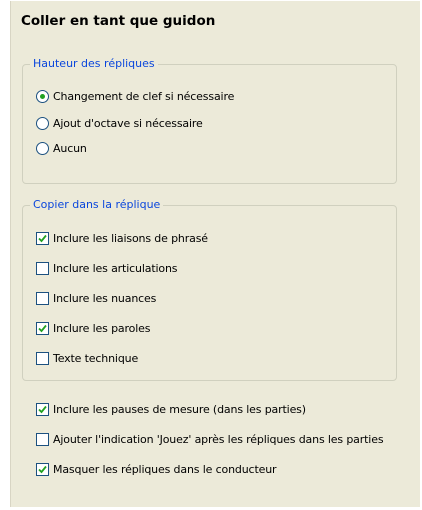 This screenshot has width=422, height=510. What do you see at coordinates (130, 238) in the screenshot?
I see `checkbox-phrase-slurs-label: Inclure les liaisons de phrasé` at bounding box center [130, 238].